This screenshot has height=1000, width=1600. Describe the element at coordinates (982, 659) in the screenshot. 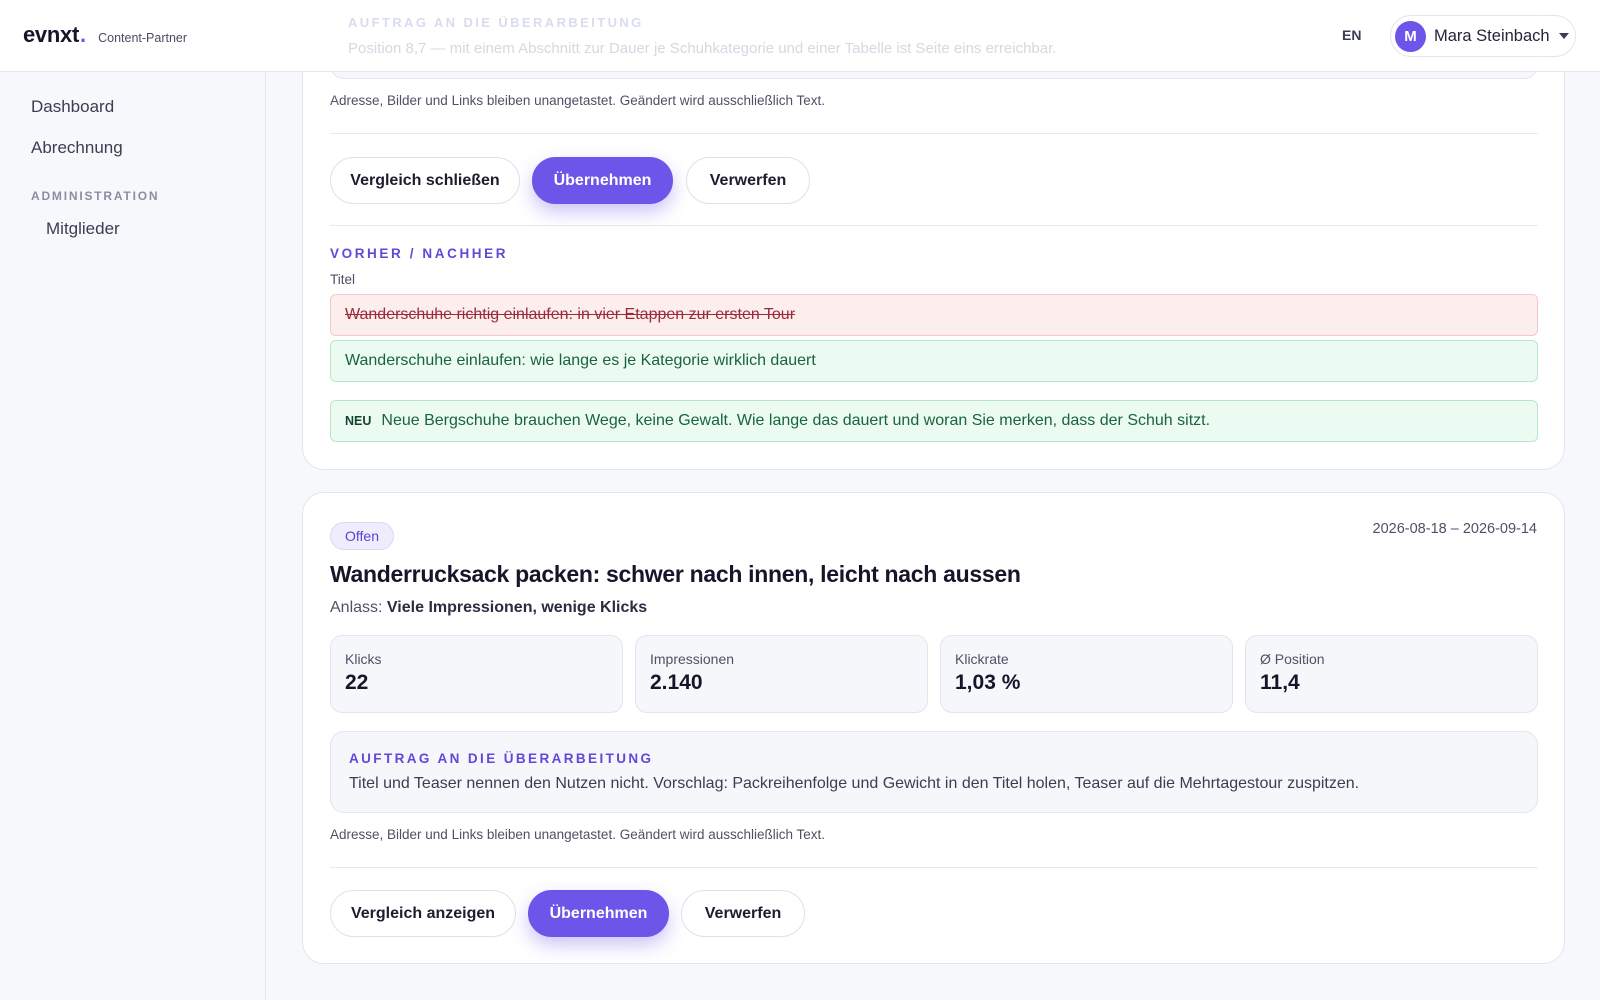

I see `metric-label: Klickrate` at that location.